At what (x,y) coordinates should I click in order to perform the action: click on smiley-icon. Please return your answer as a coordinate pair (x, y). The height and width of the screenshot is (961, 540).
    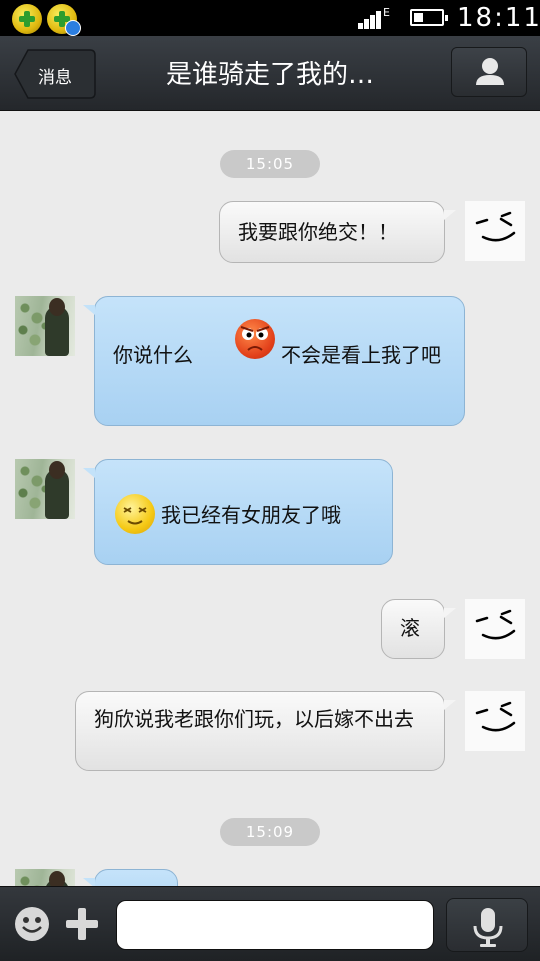
    Looking at the image, I should click on (32, 924).